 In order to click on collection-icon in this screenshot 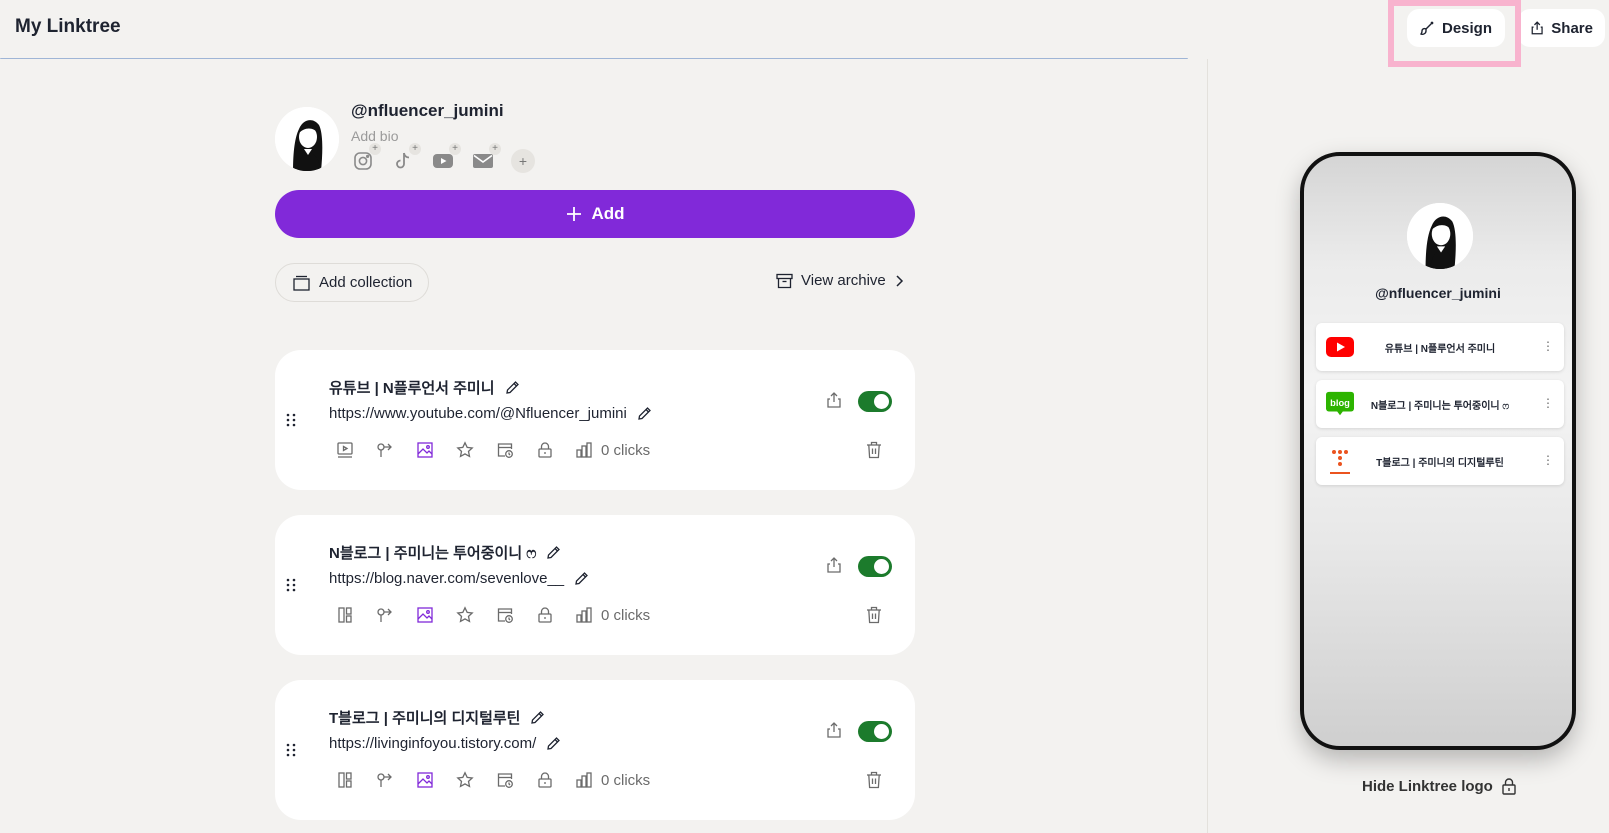, I will do `click(301, 283)`.